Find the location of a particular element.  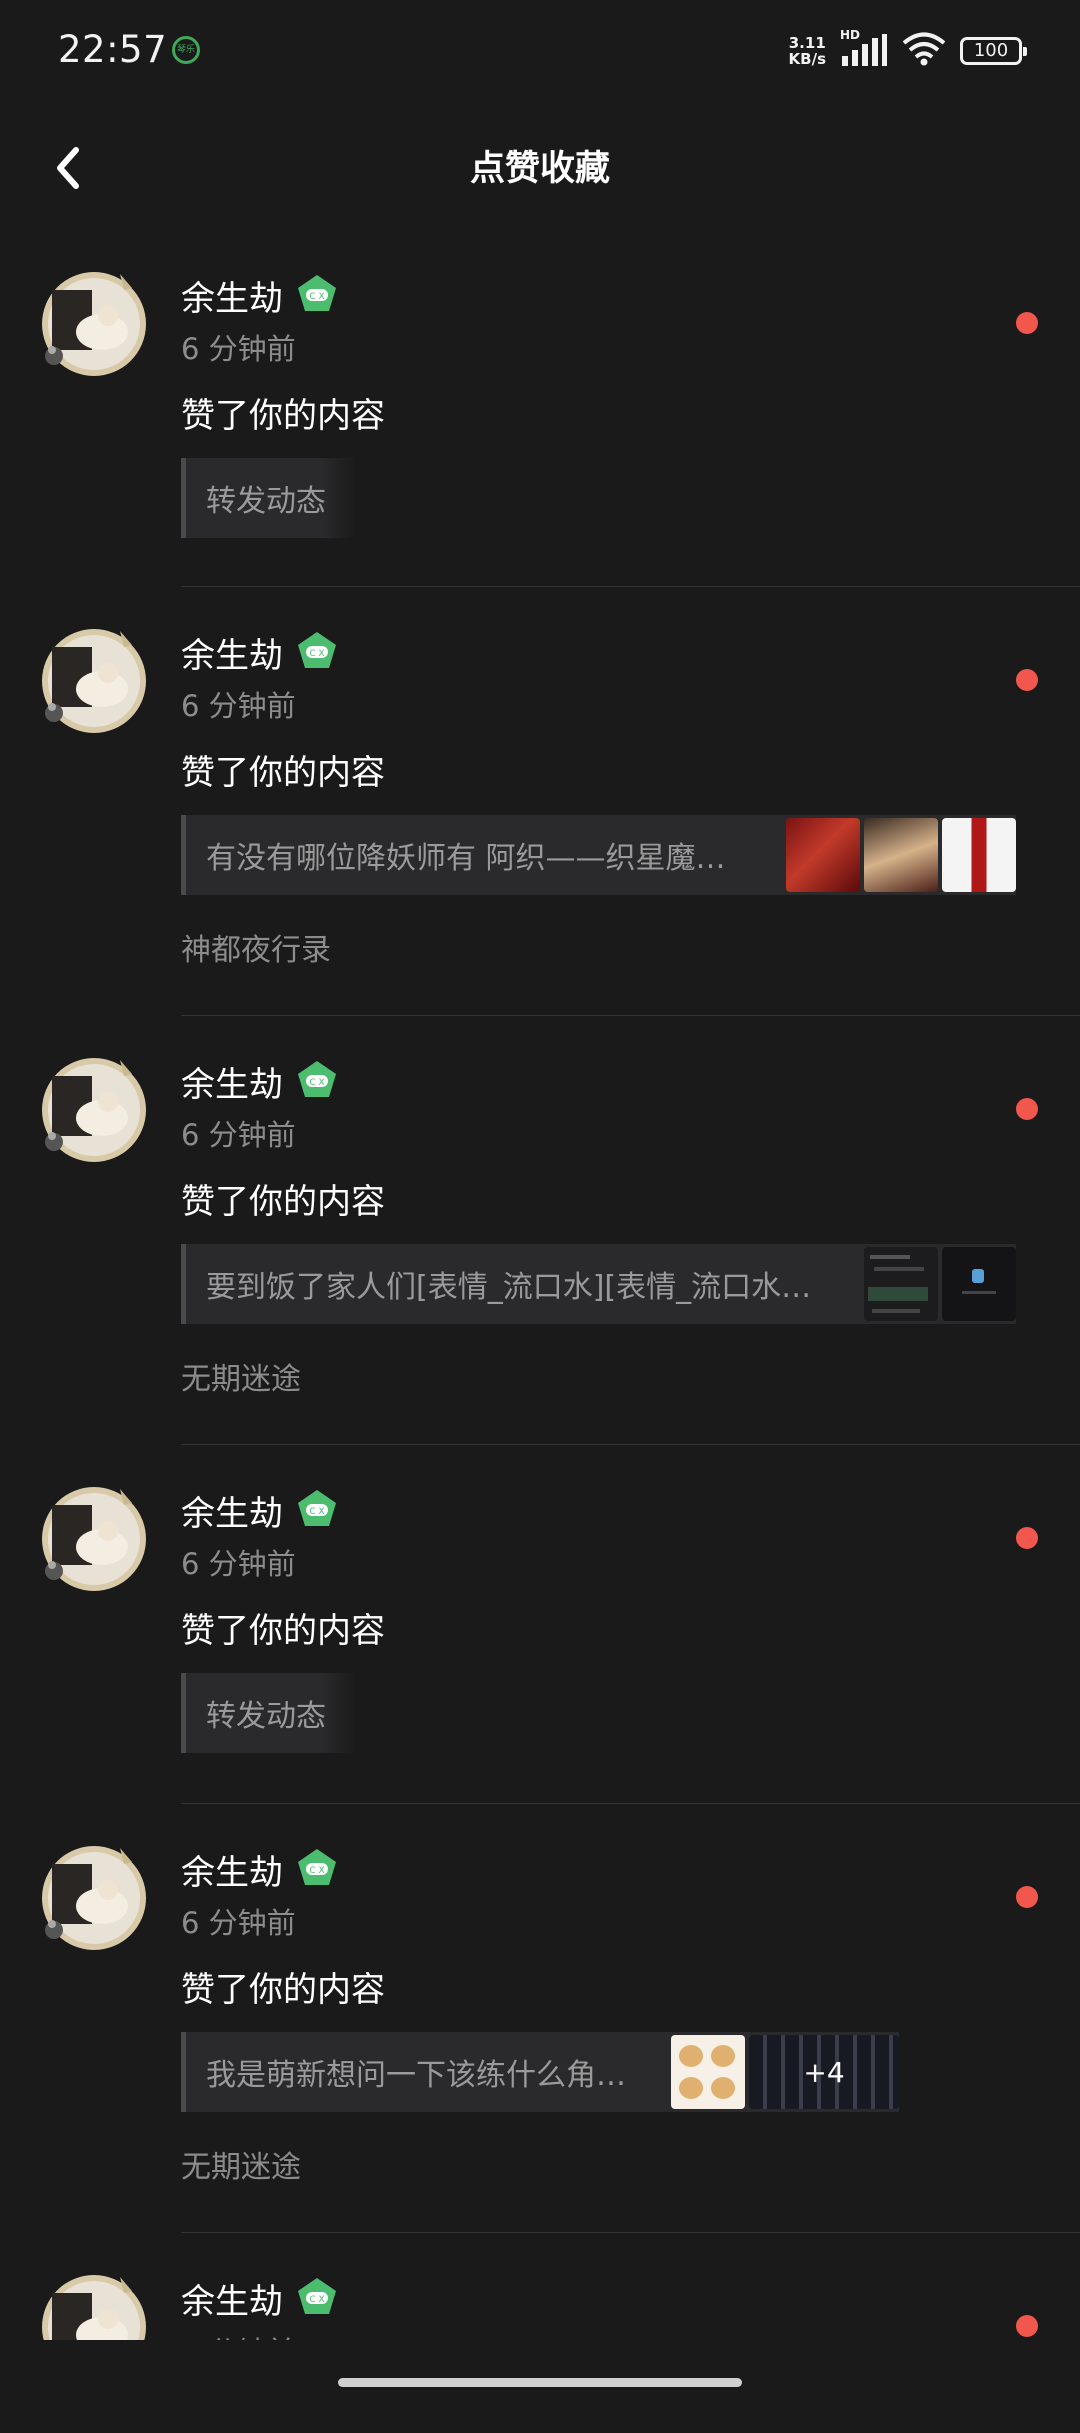

navigation-bar: 点赞收藏 is located at coordinates (540, 165).